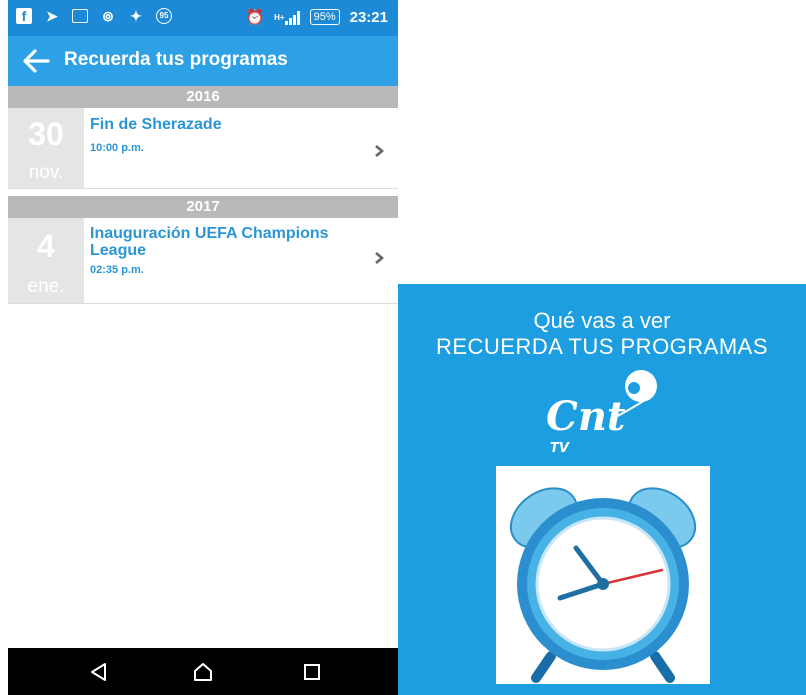  What do you see at coordinates (209, 242) in the screenshot?
I see `event-title: Inauguración UEFA Champions League` at bounding box center [209, 242].